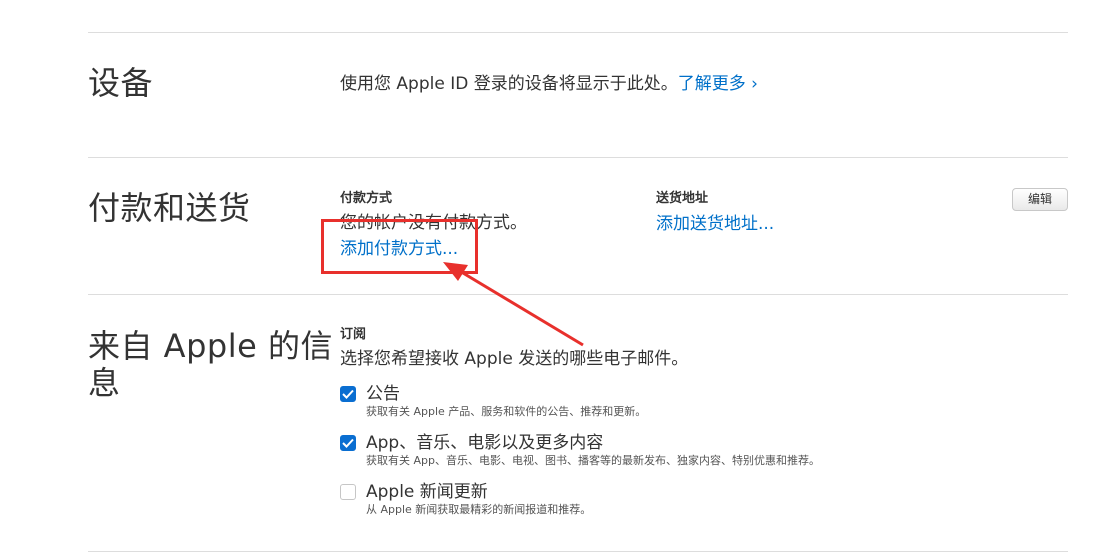  I want to click on devices-text: 使用您 Apple ID 登录的设备将显示于此处。, so click(509, 84).